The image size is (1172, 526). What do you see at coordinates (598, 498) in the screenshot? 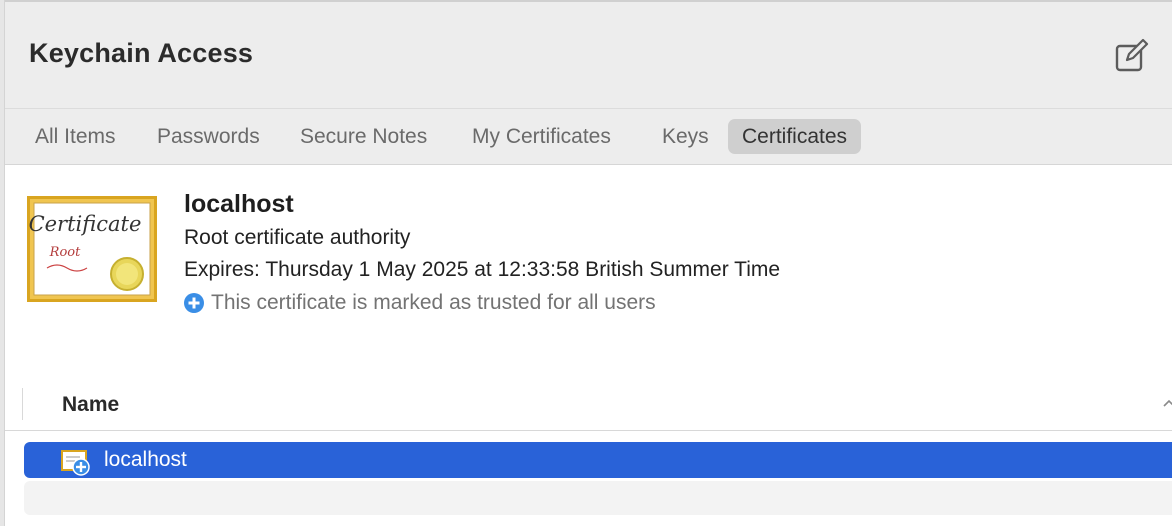
I see `list-row-empty` at bounding box center [598, 498].